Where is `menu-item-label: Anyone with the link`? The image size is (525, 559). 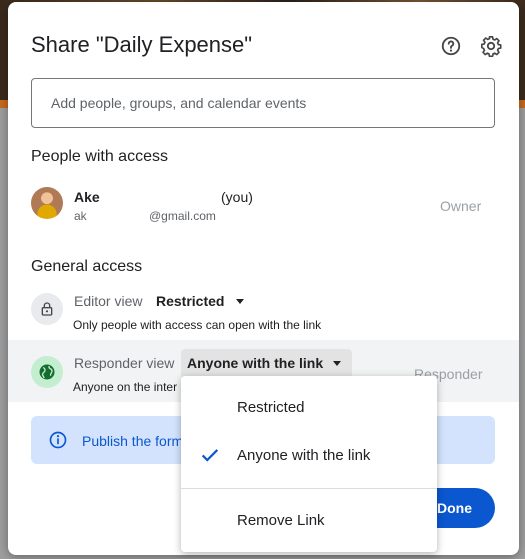 menu-item-label: Anyone with the link is located at coordinates (304, 455).